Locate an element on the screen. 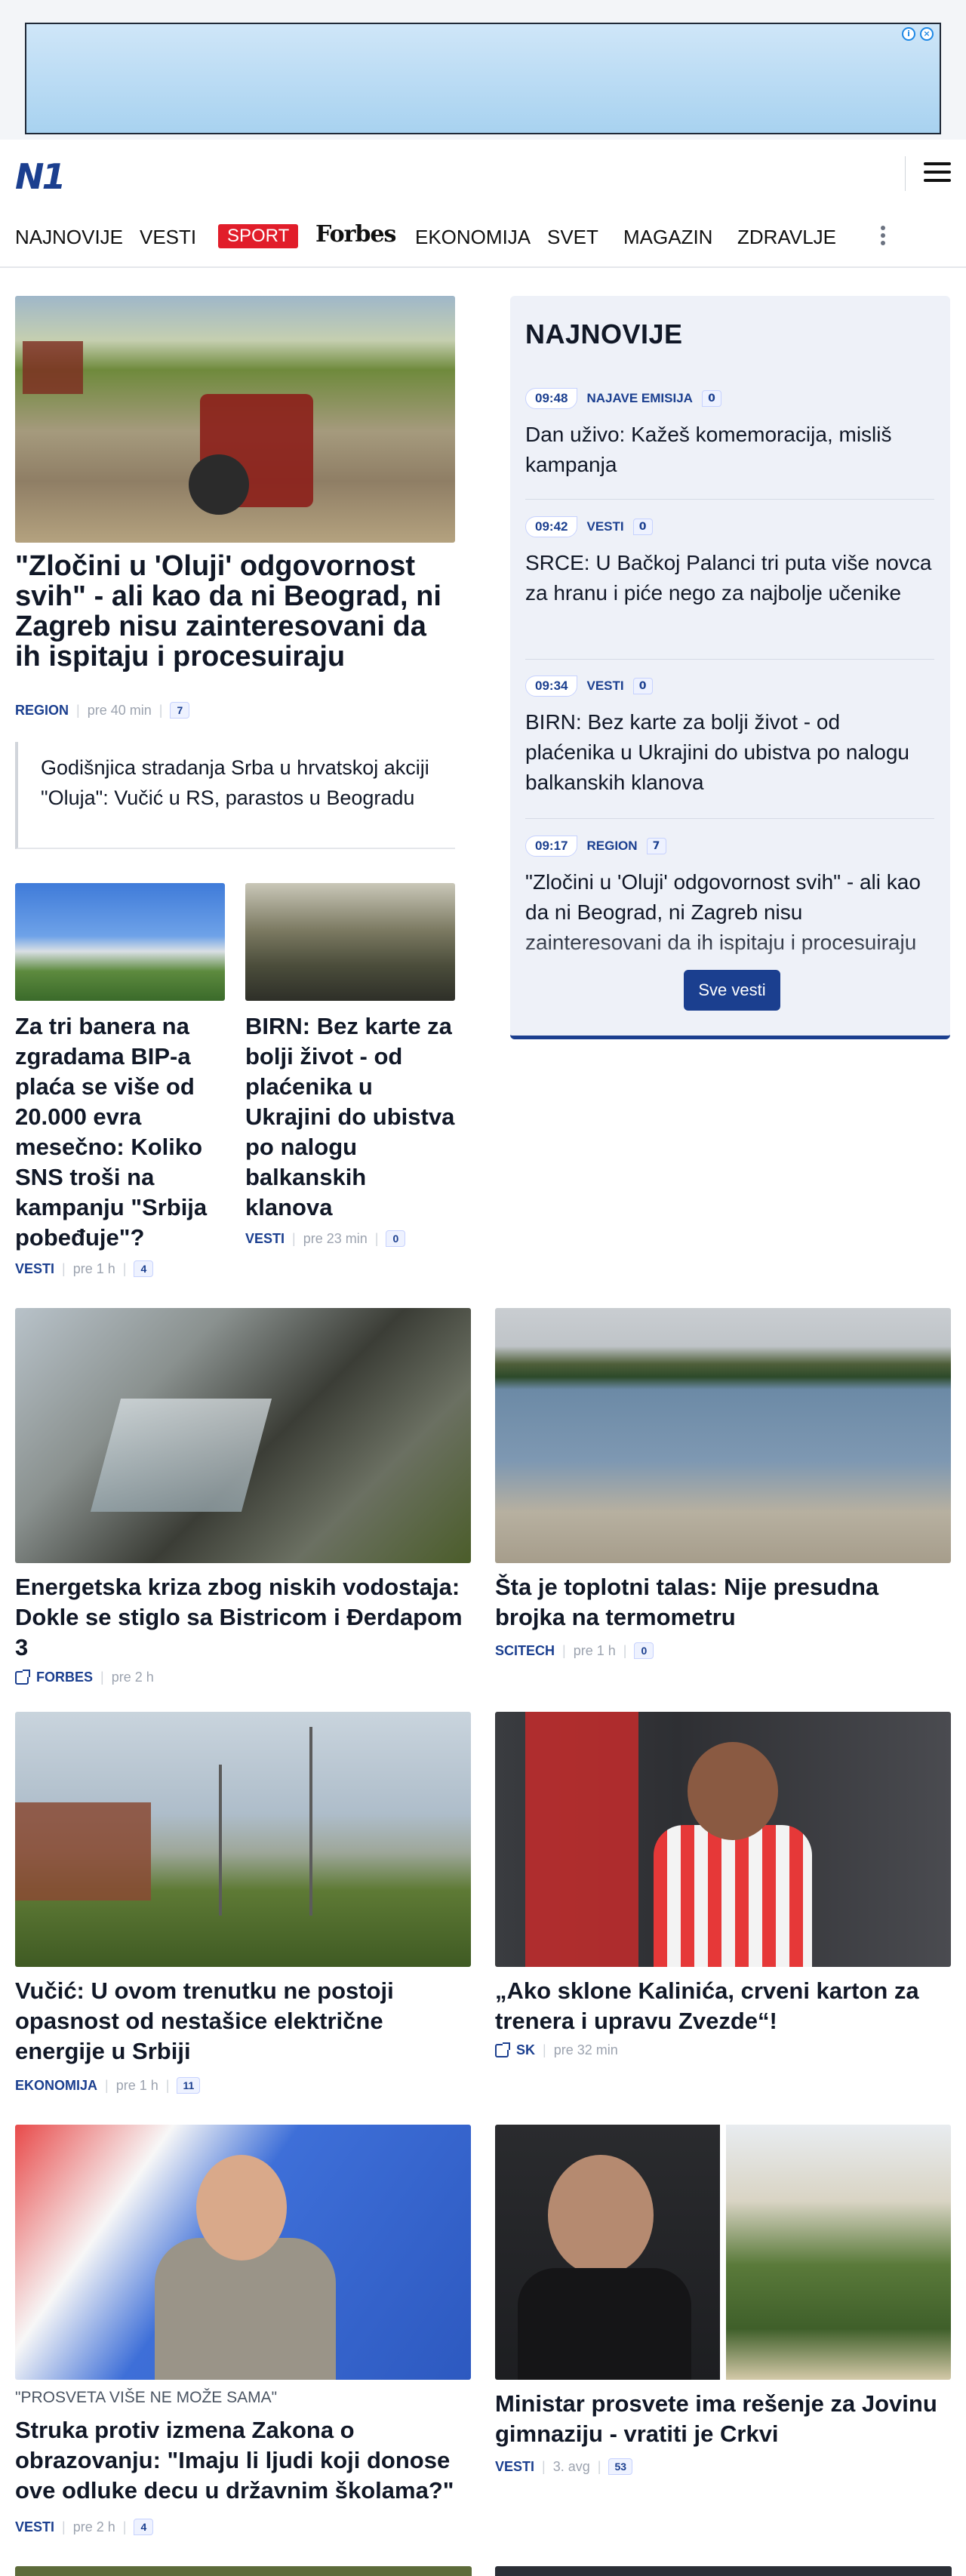 The height and width of the screenshot is (2576, 966). comment-count: 11 is located at coordinates (189, 2085).